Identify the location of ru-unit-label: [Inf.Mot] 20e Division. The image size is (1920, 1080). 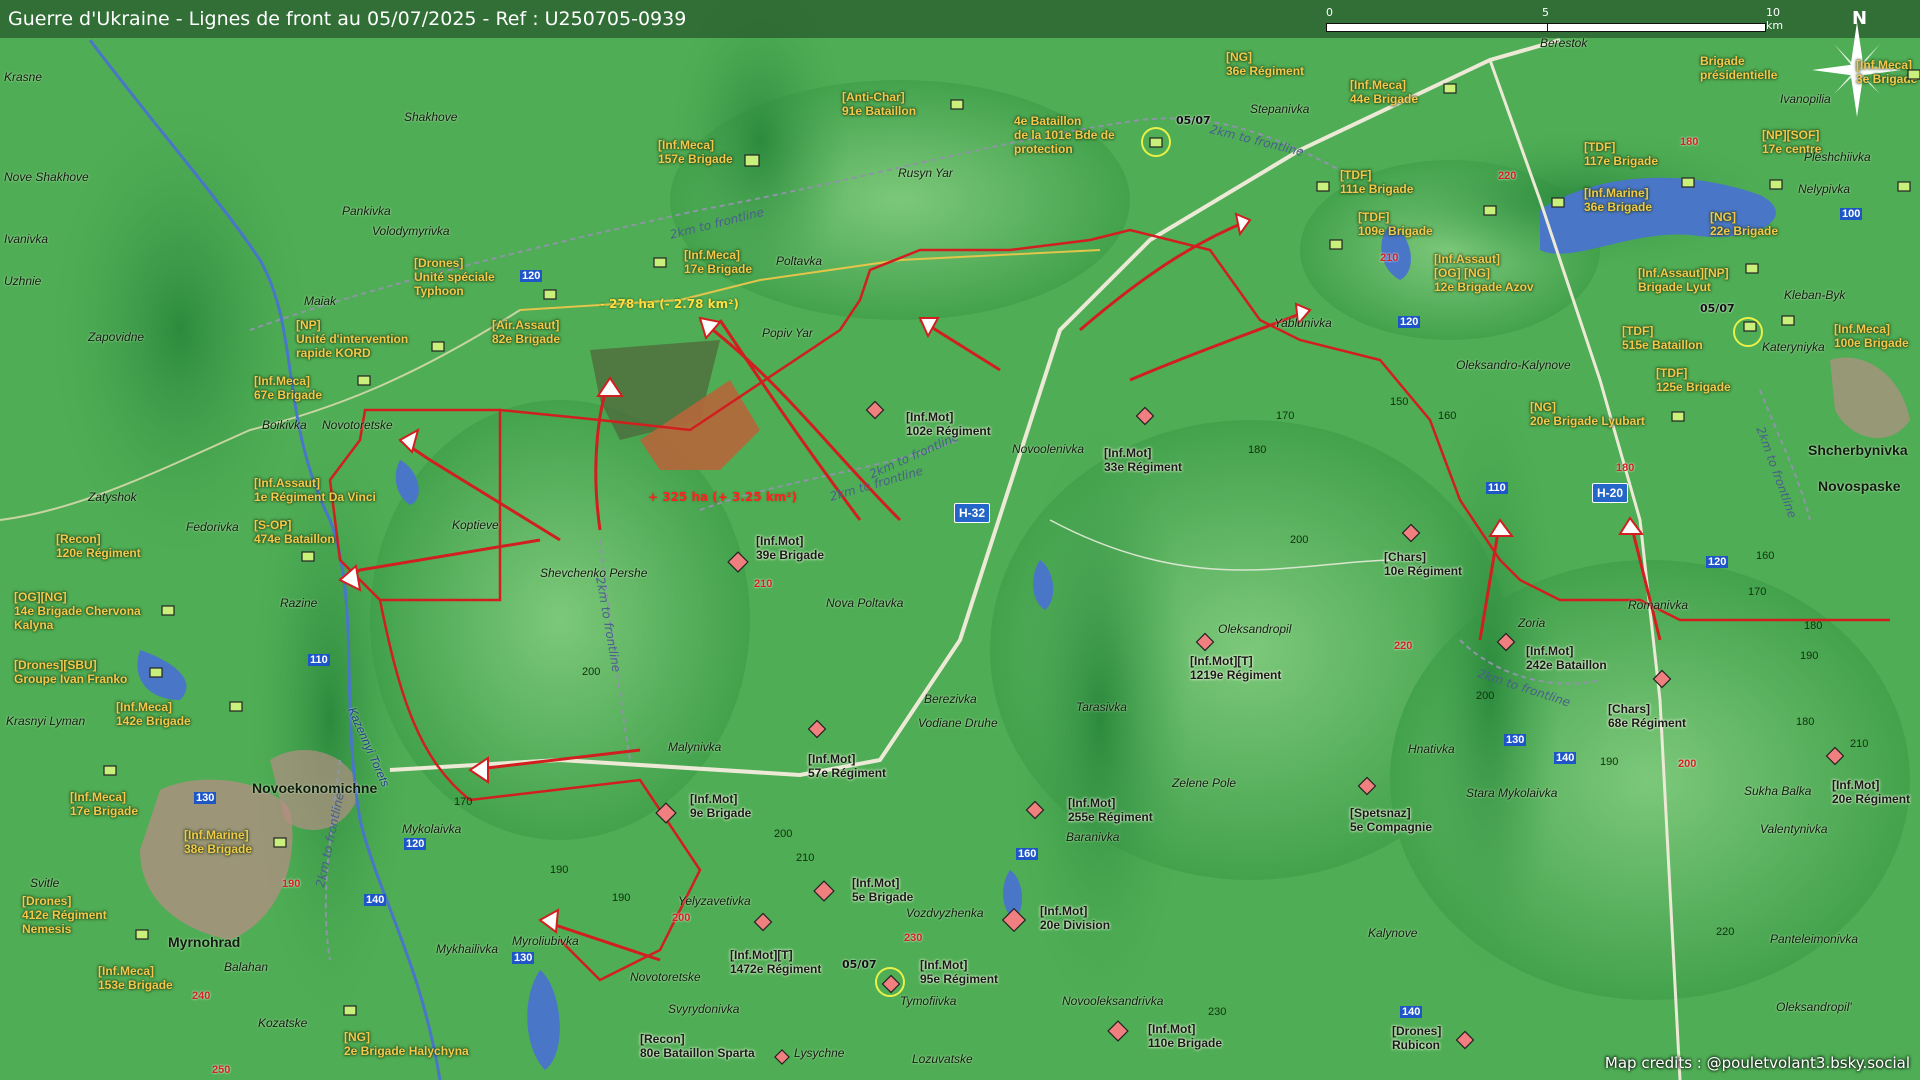
(1075, 918).